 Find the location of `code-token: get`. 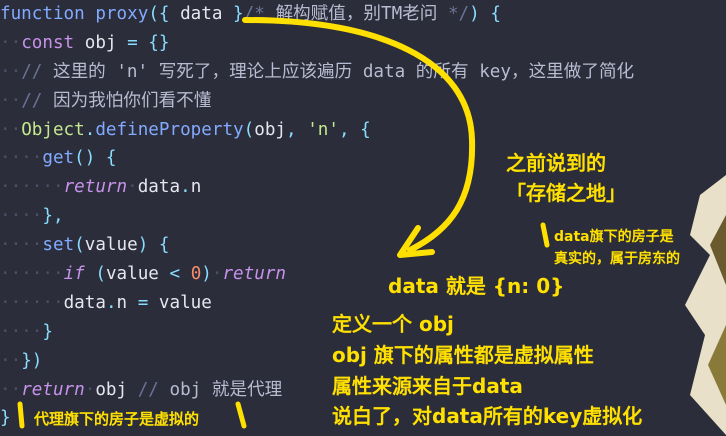

code-token: get is located at coordinates (58, 158).